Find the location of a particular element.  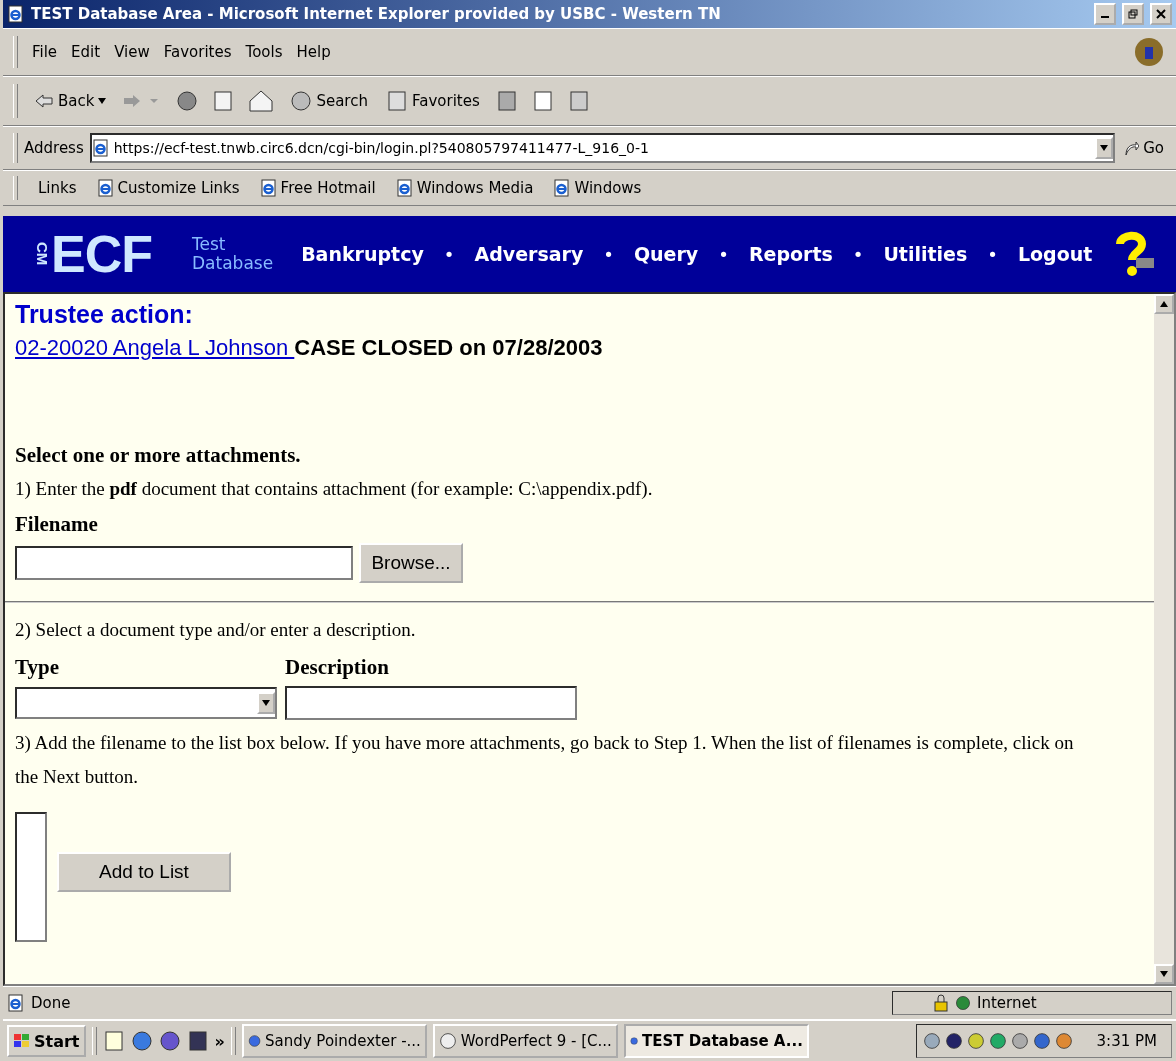

start-button: Start is located at coordinates (46, 1041).